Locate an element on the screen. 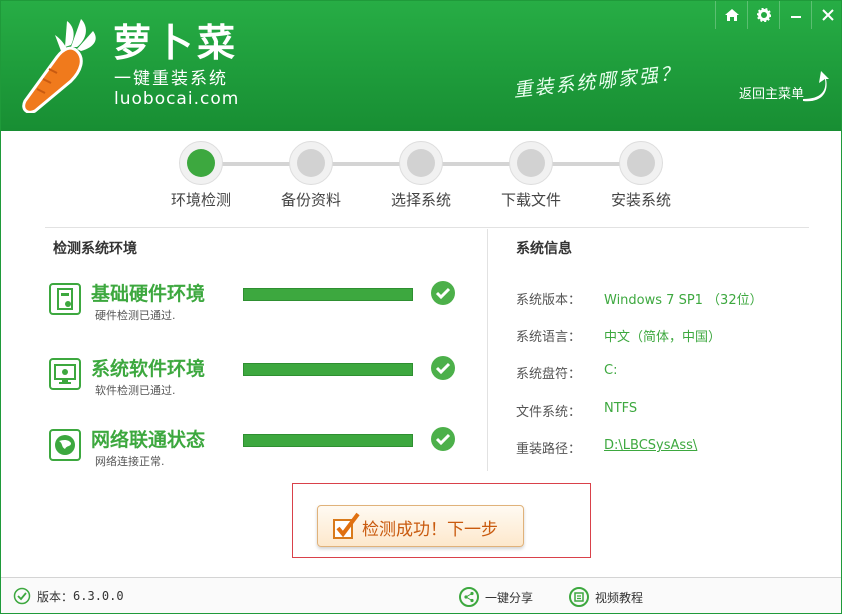 This screenshot has height=614, width=842. minimize-button is located at coordinates (795, 15).